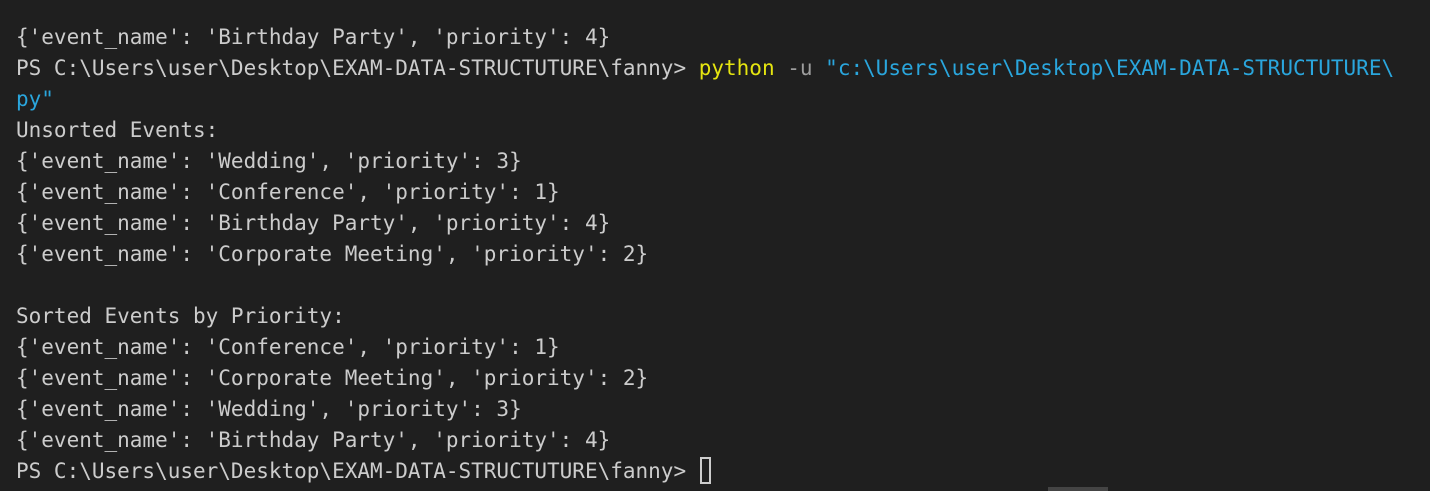  What do you see at coordinates (1078, 489) in the screenshot?
I see `horizontal-scrollbar` at bounding box center [1078, 489].